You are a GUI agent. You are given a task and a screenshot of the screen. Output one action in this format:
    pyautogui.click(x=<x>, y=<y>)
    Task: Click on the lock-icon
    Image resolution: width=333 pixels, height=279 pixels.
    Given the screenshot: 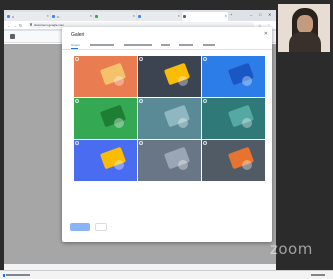 What is the action you would take?
    pyautogui.click(x=31, y=24)
    